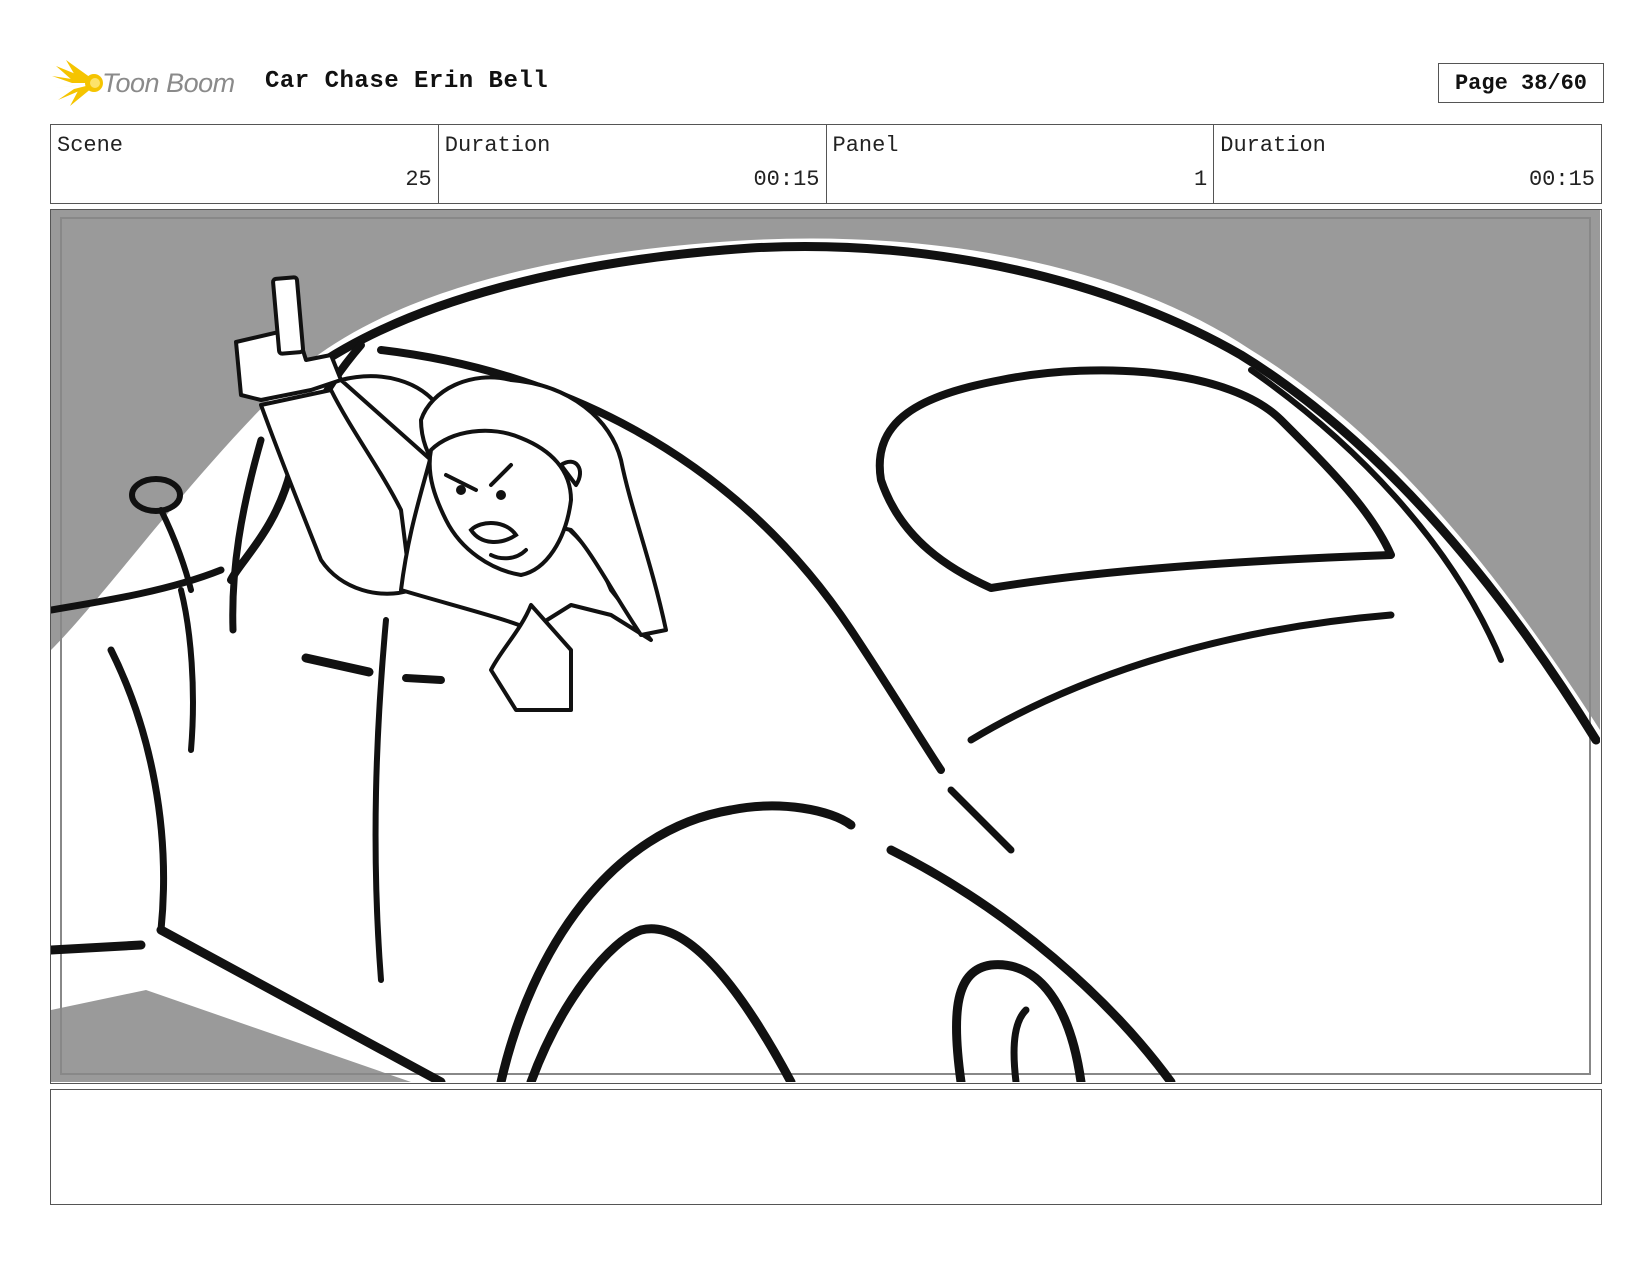 The image size is (1650, 1275). What do you see at coordinates (1407, 164) in the screenshot?
I see `panel-duration-cell: Duration 00:15` at bounding box center [1407, 164].